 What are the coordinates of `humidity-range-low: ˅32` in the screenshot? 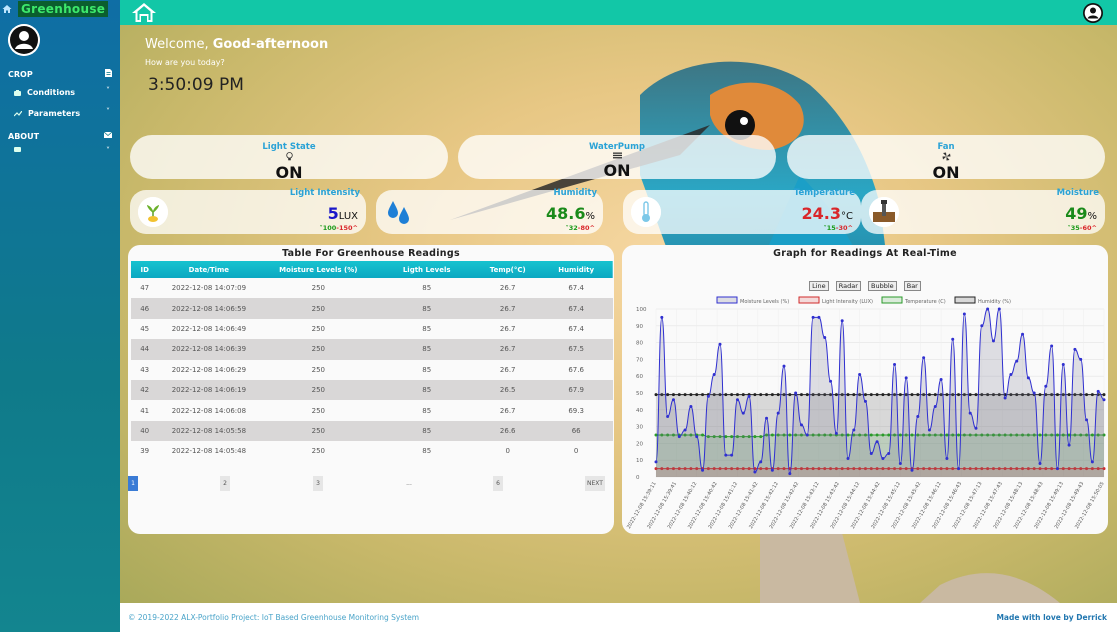 It's located at (571, 228).